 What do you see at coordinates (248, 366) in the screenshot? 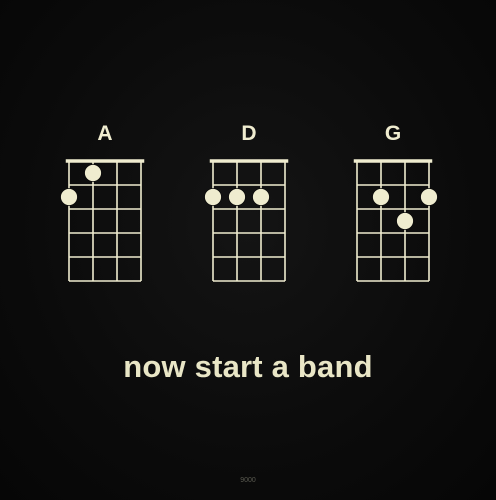
I see `tagline: now start a band` at bounding box center [248, 366].